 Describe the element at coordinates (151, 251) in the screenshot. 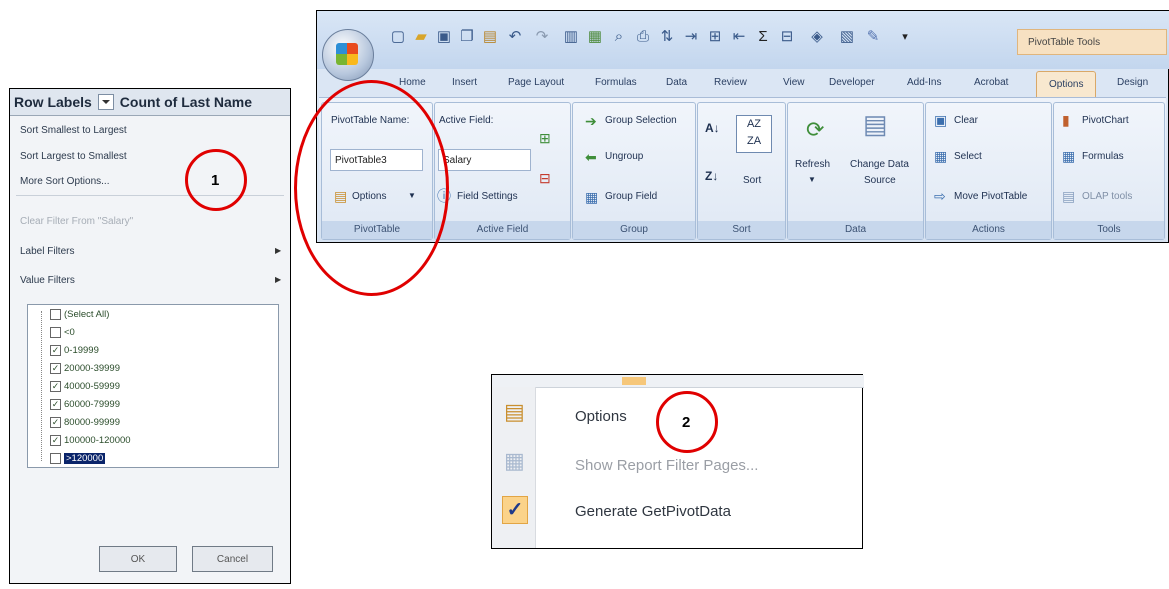

I see `label-filters-item: Label Filters ▶` at that location.